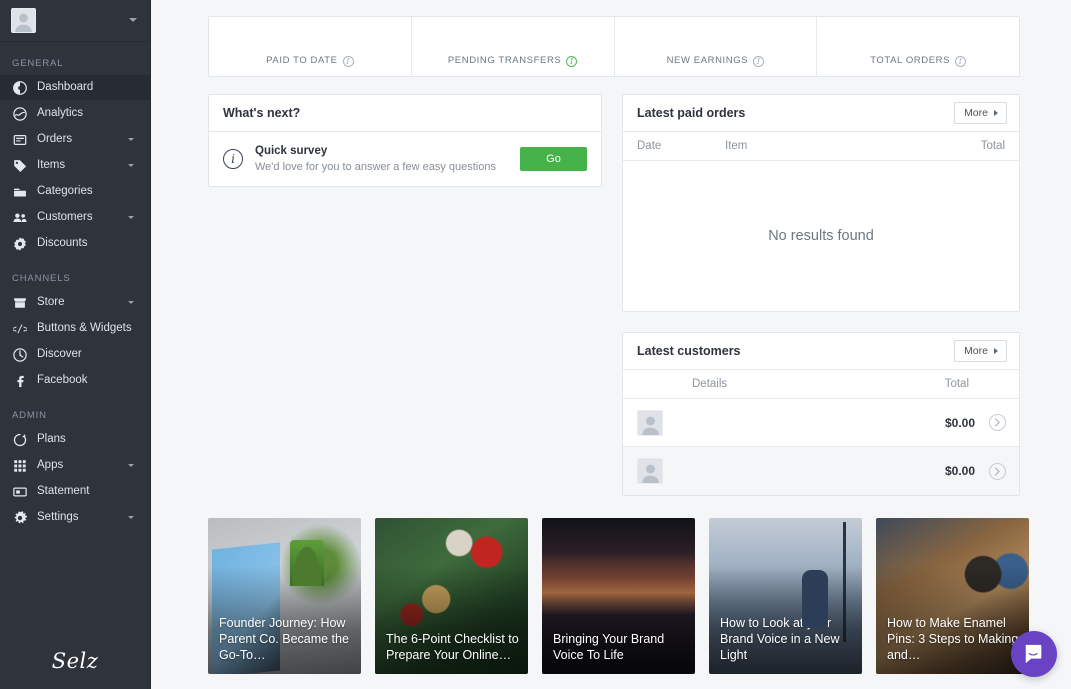  Describe the element at coordinates (976, 113) in the screenshot. I see `more-label: More` at that location.